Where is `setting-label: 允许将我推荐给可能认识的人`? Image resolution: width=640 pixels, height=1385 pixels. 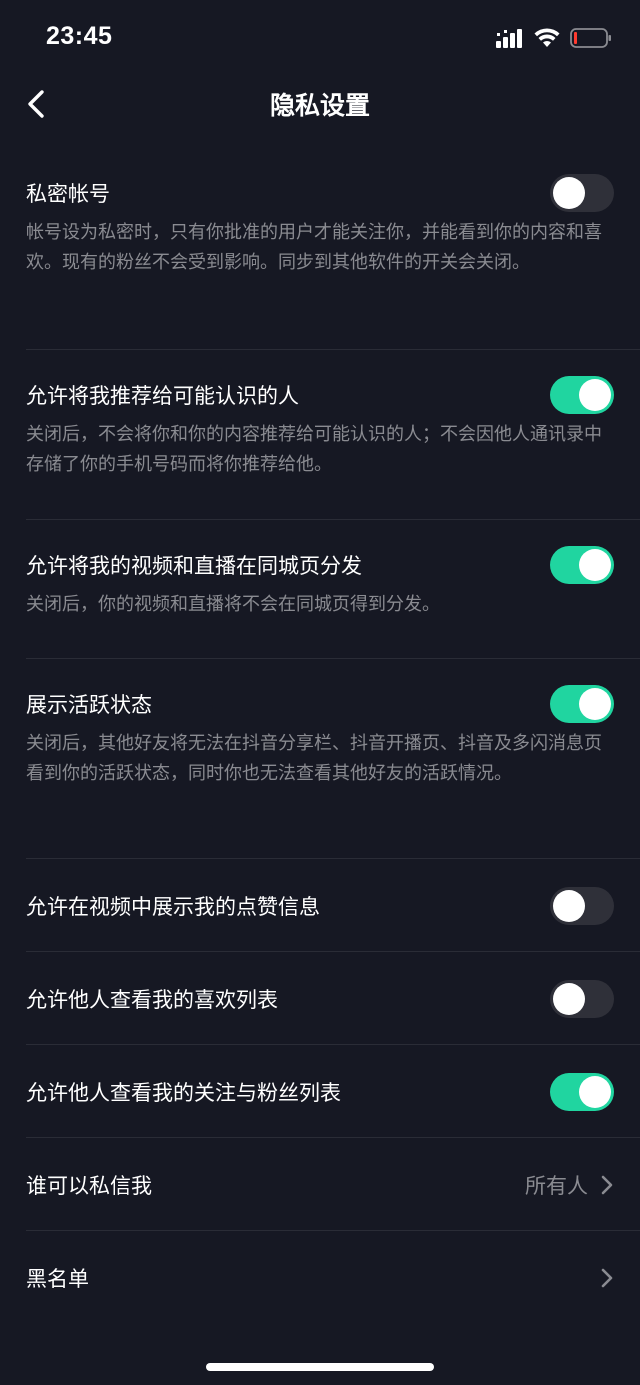
setting-label: 允许将我推荐给可能认识的人 is located at coordinates (162, 396).